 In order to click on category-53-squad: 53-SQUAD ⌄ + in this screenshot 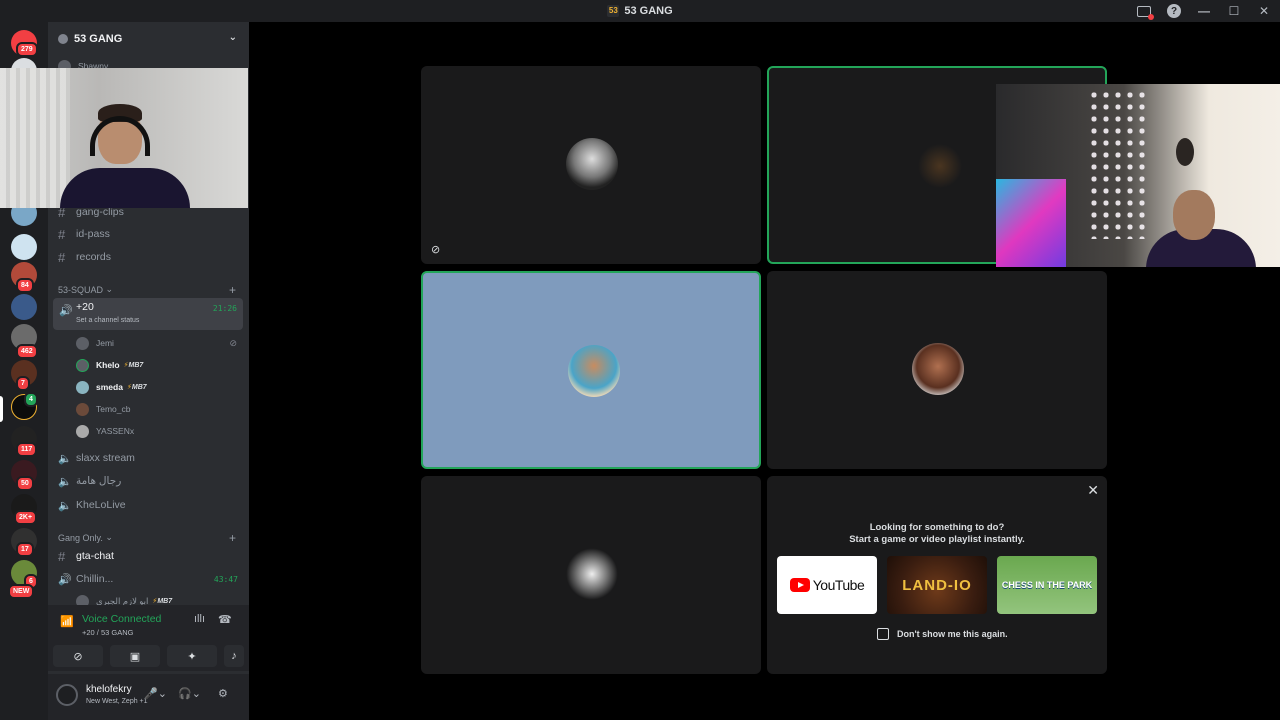, I will do `click(148, 290)`.